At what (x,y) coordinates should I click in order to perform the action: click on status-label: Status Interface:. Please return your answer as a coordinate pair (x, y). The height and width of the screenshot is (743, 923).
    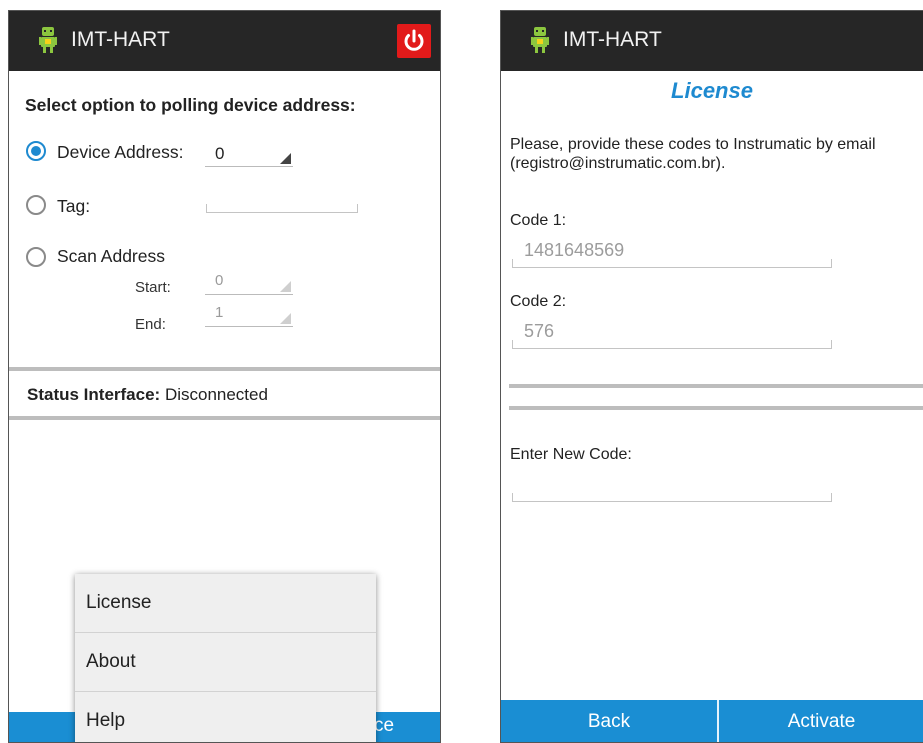
    Looking at the image, I should click on (94, 394).